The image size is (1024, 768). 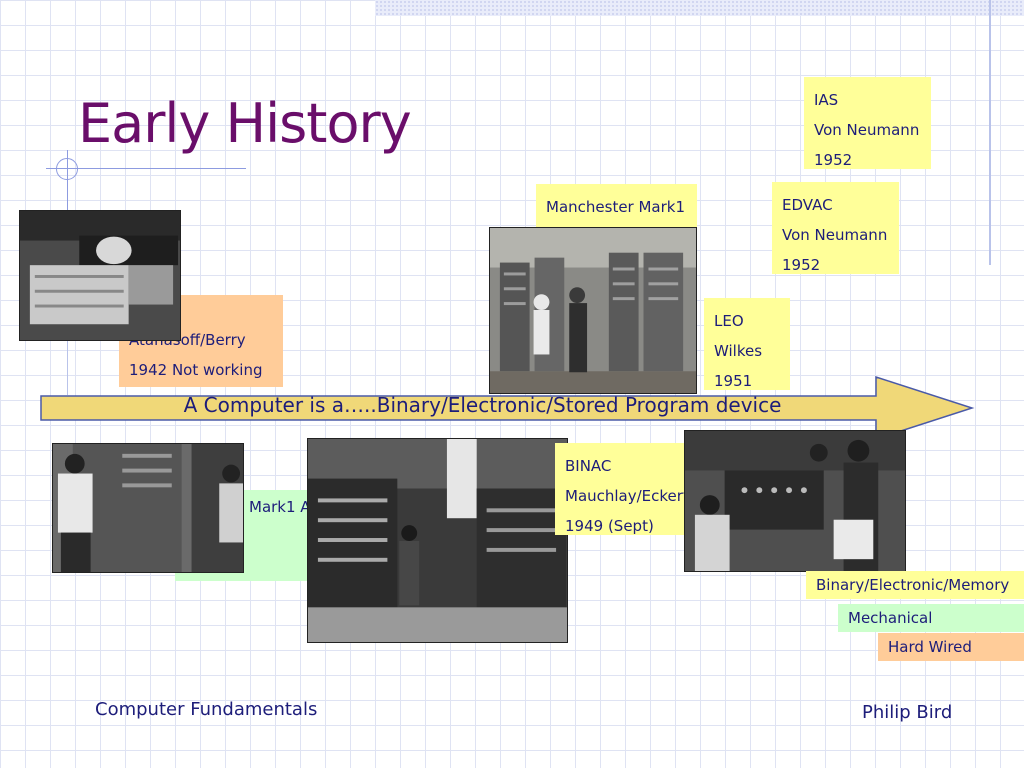 What do you see at coordinates (100, 275) in the screenshot?
I see `atanasoff-berry-photo` at bounding box center [100, 275].